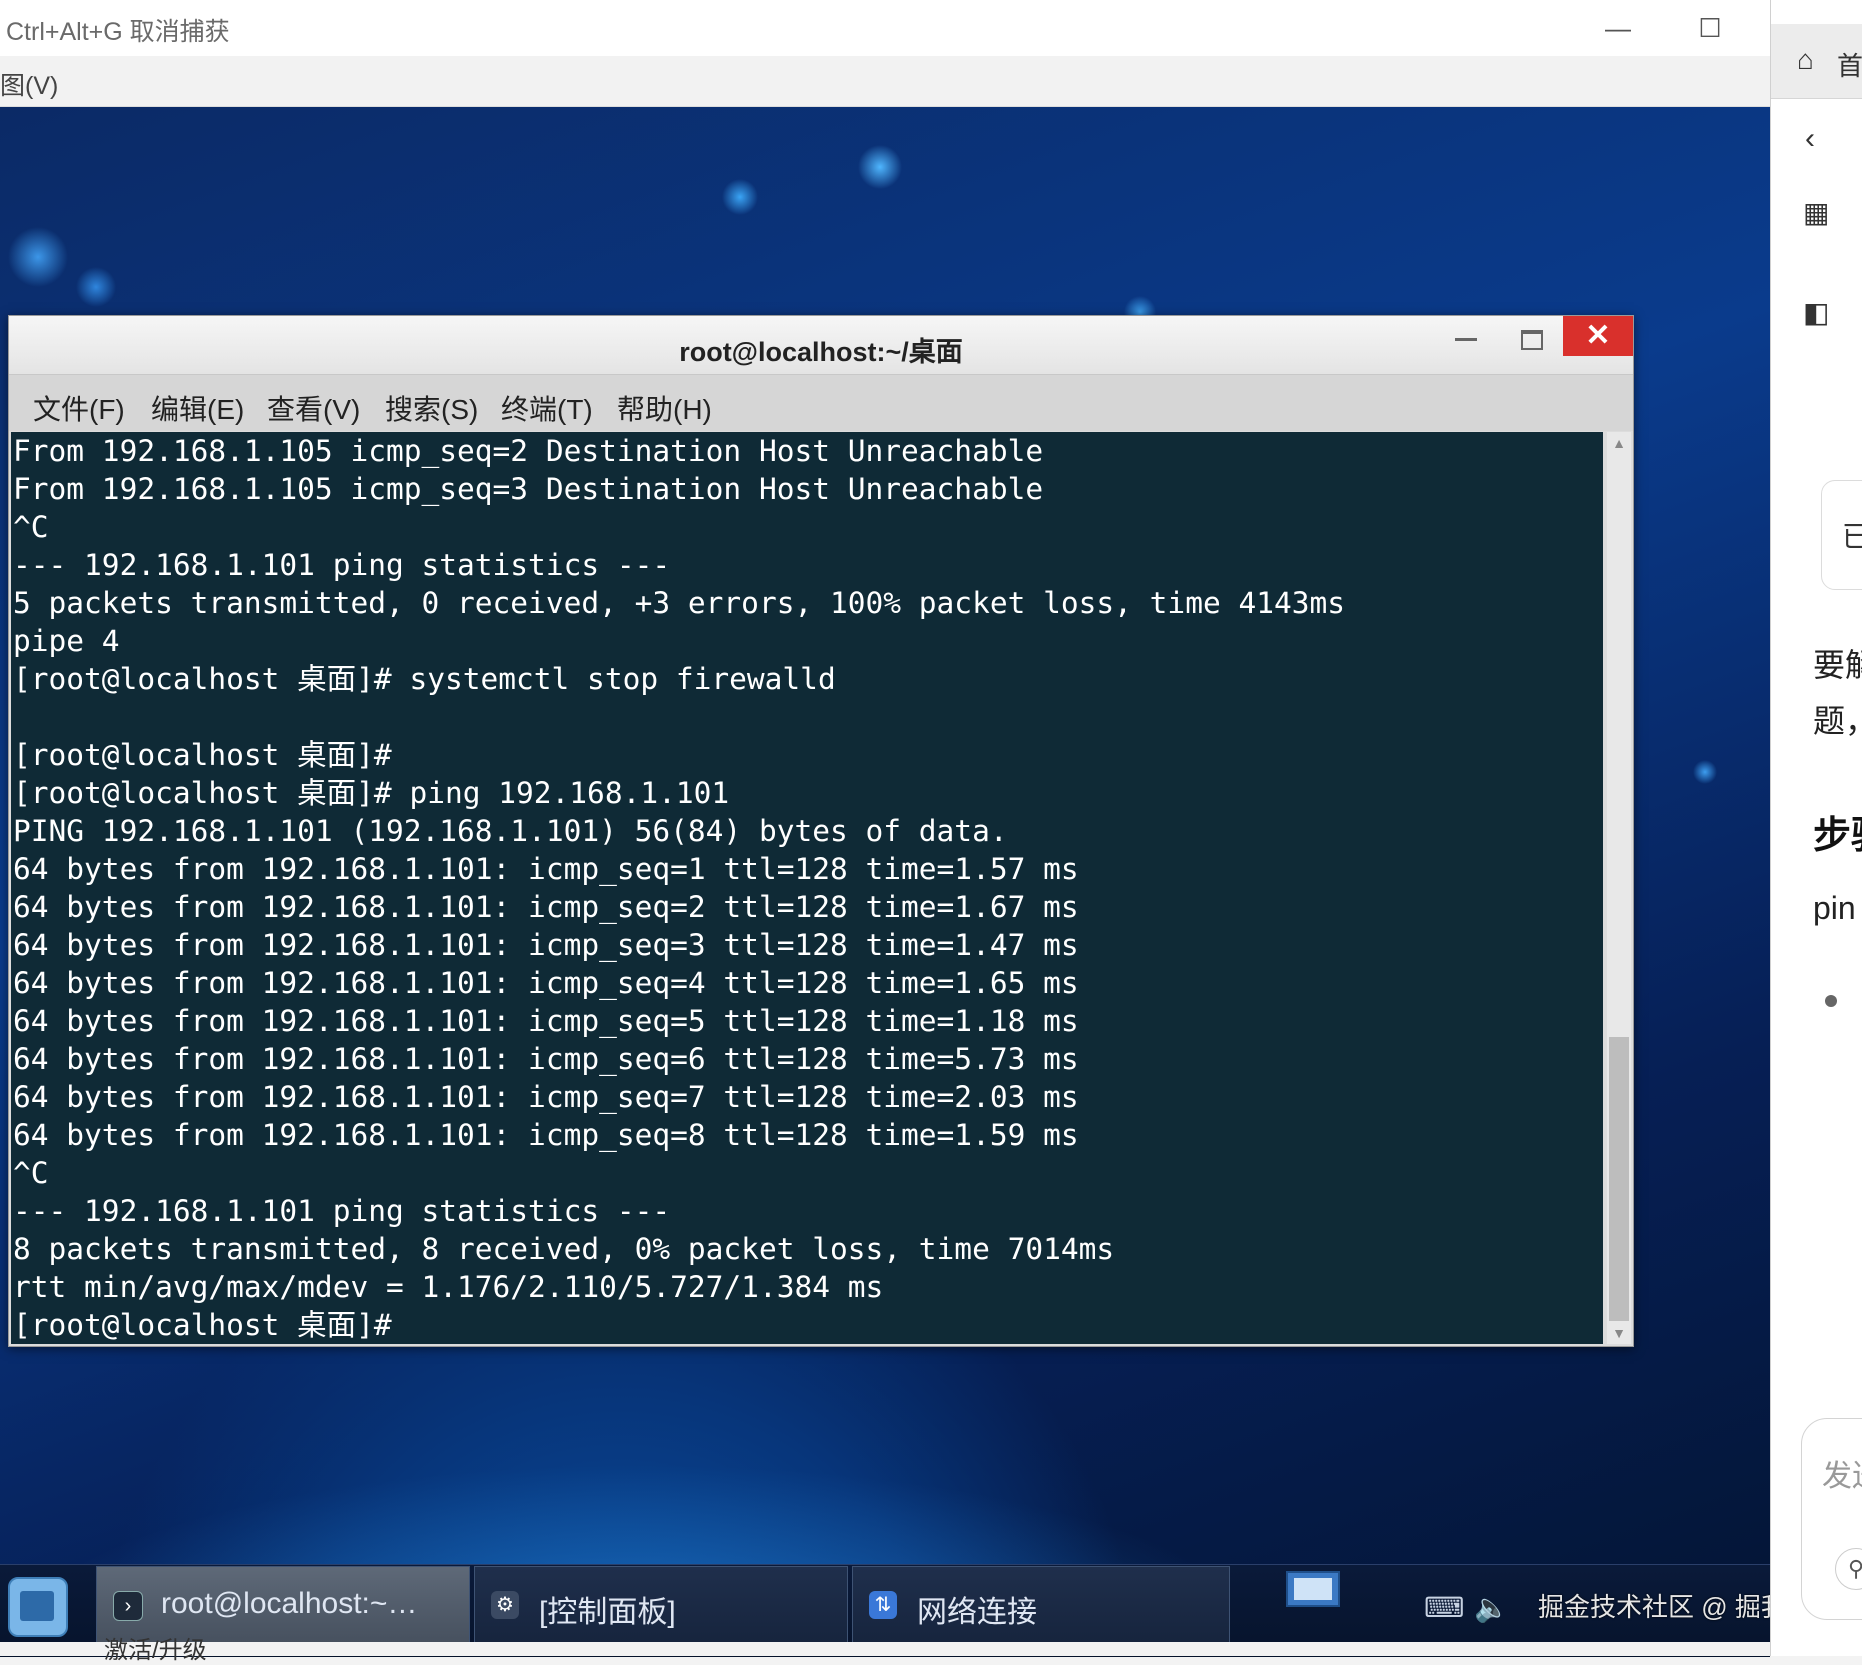 The width and height of the screenshot is (1862, 1665). What do you see at coordinates (29, 84) in the screenshot?
I see `vm-menu-view: 图(V)` at bounding box center [29, 84].